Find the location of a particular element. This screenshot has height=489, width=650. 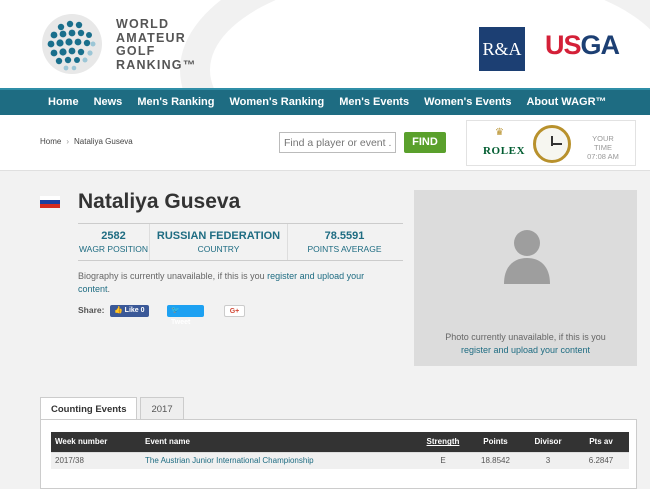

usga-logo-part: GA is located at coordinates (600, 45).